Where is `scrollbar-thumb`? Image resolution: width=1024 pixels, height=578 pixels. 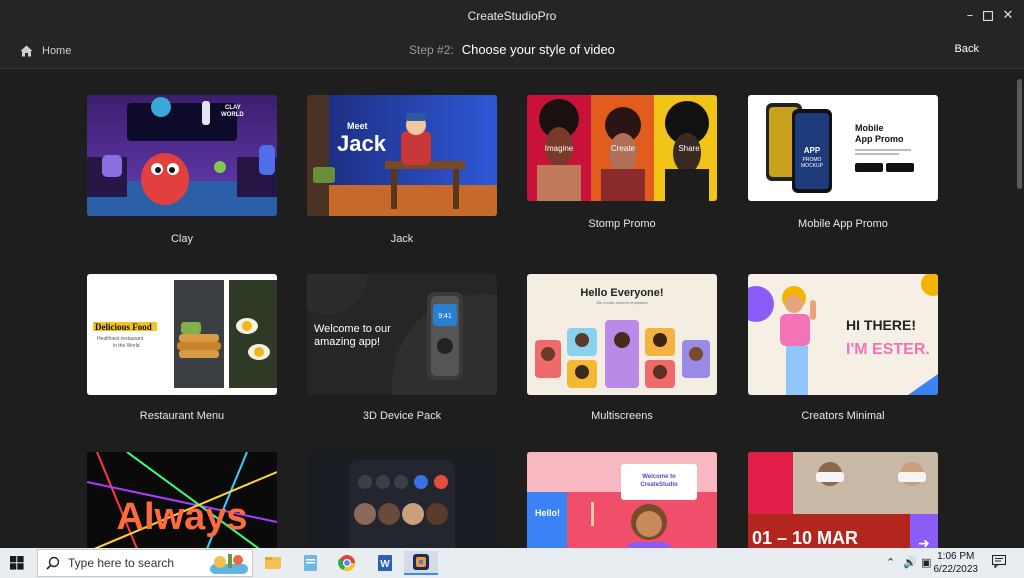
scrollbar-thumb is located at coordinates (1019, 134).